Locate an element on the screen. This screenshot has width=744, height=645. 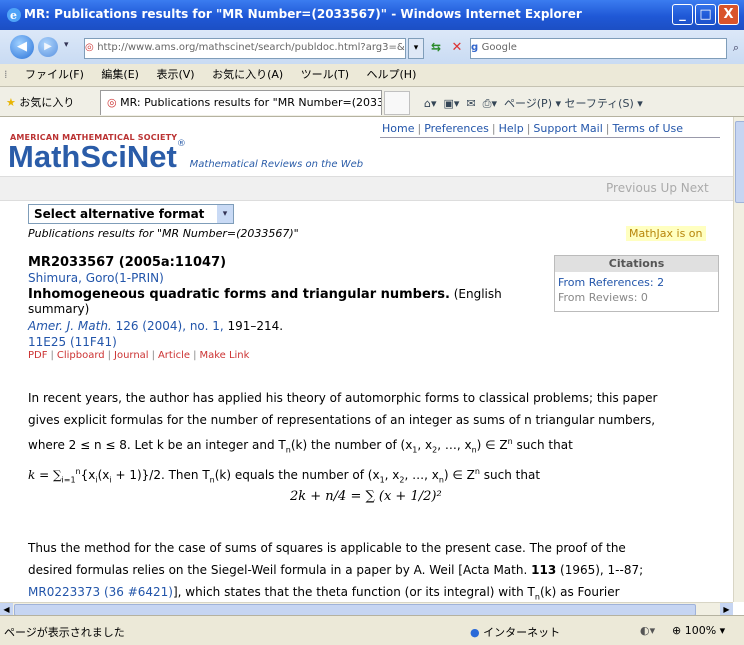
help-link: Help is located at coordinates (511, 128).